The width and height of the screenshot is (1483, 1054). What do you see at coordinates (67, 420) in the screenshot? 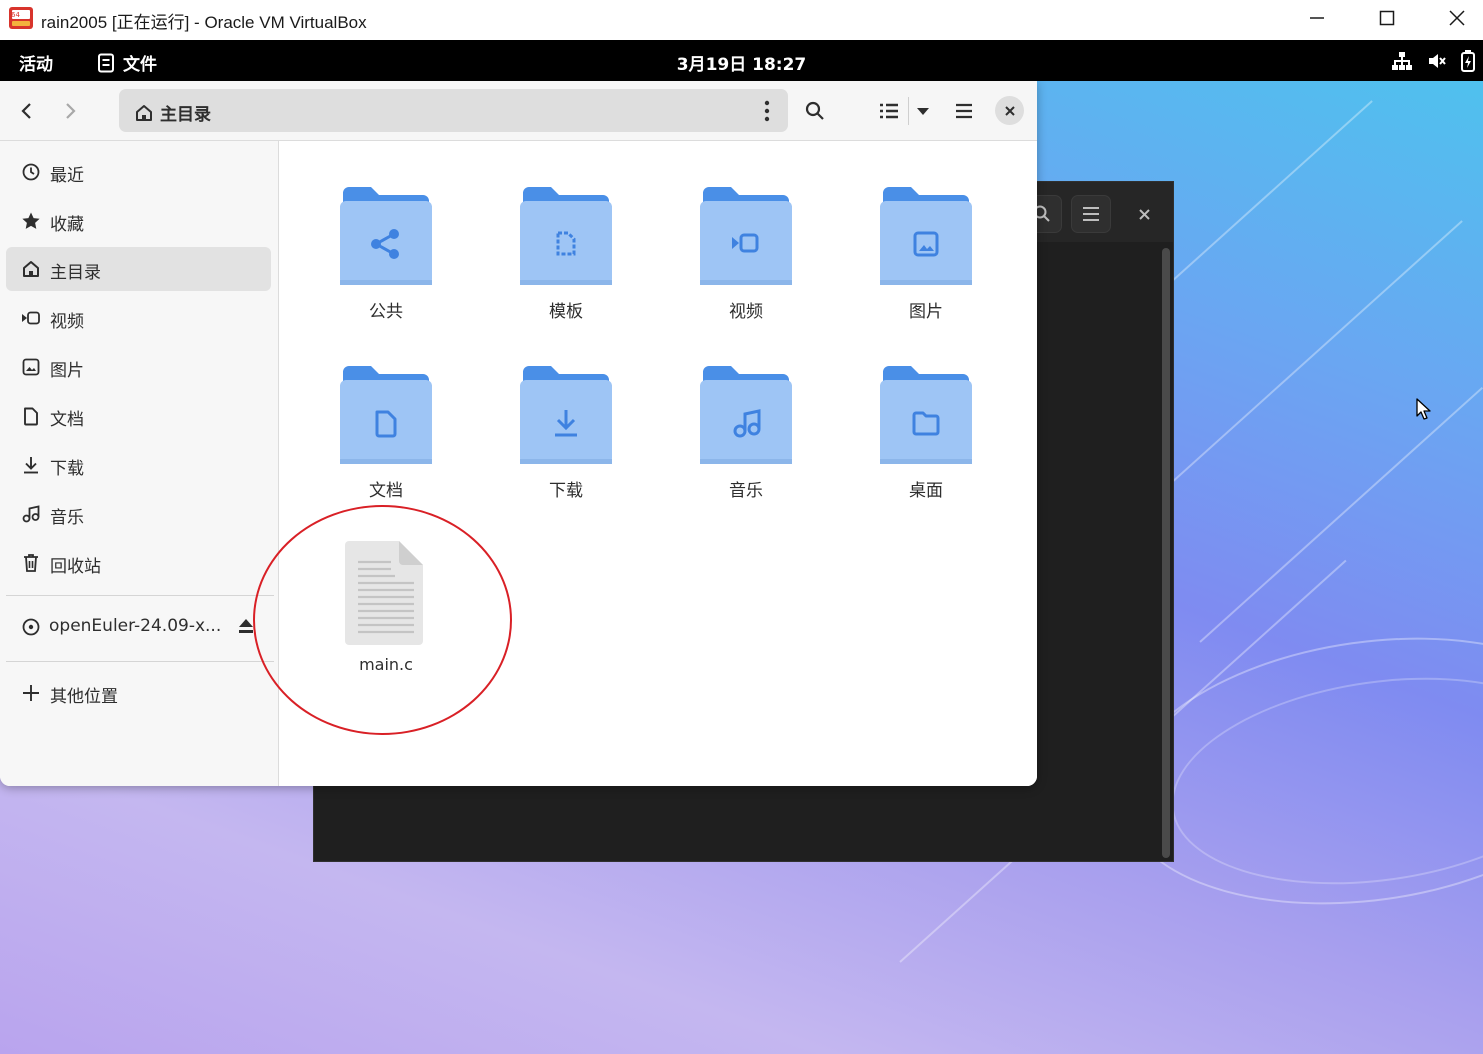
I see `sidebar-item-label: 文档` at bounding box center [67, 420].